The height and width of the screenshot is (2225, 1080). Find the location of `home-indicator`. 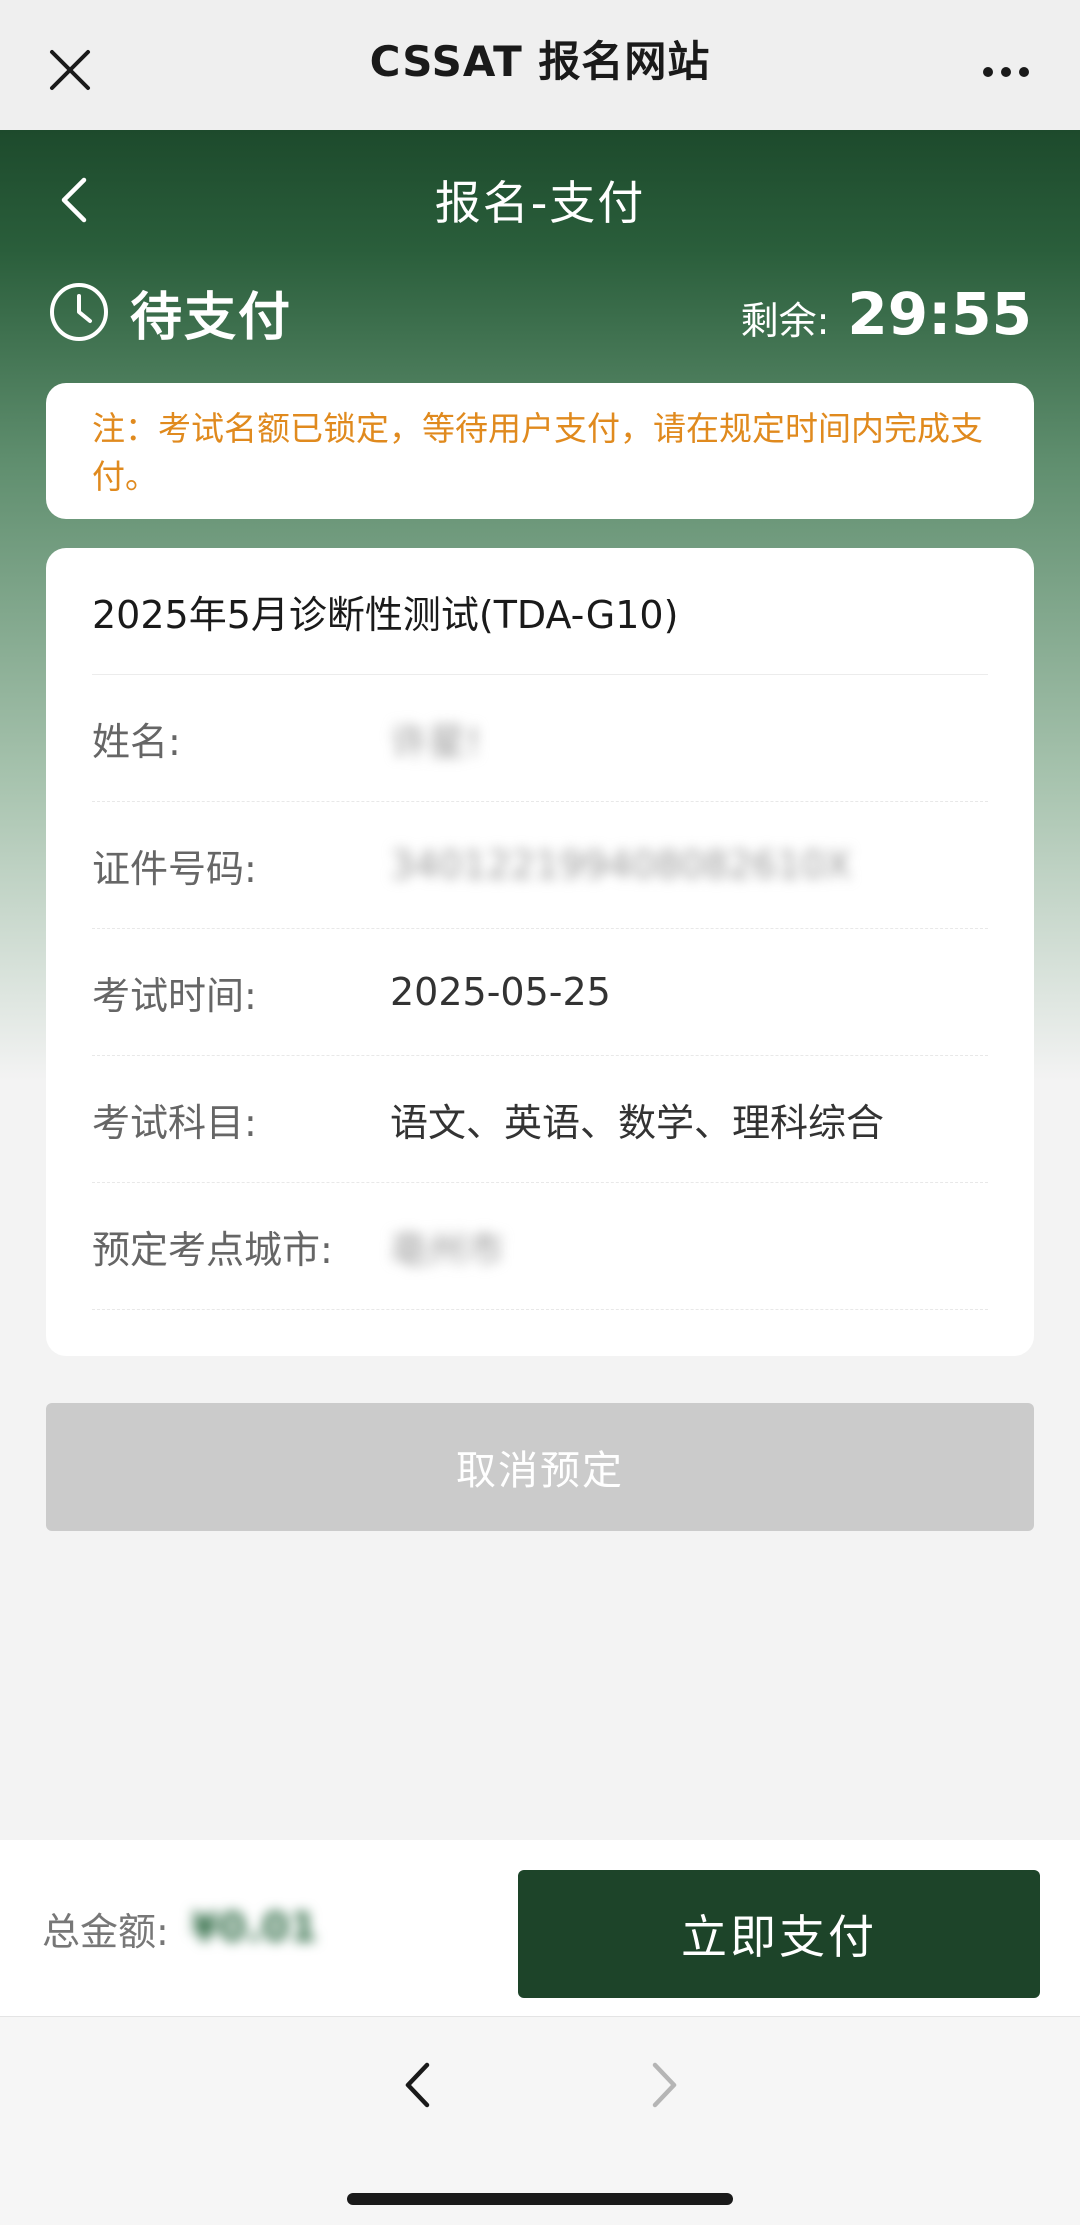

home-indicator is located at coordinates (540, 2199).